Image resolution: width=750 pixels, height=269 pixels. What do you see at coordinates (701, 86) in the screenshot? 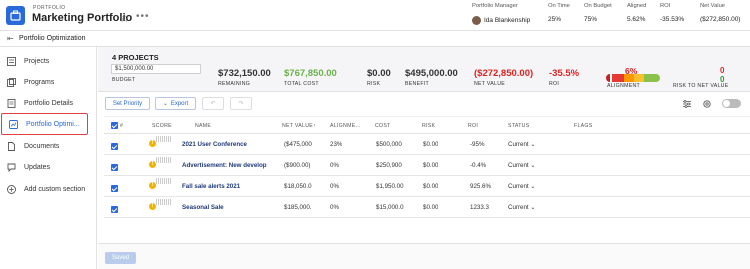
I see `risk-to-net-value-label: RISK TO NET VALUE` at bounding box center [701, 86].